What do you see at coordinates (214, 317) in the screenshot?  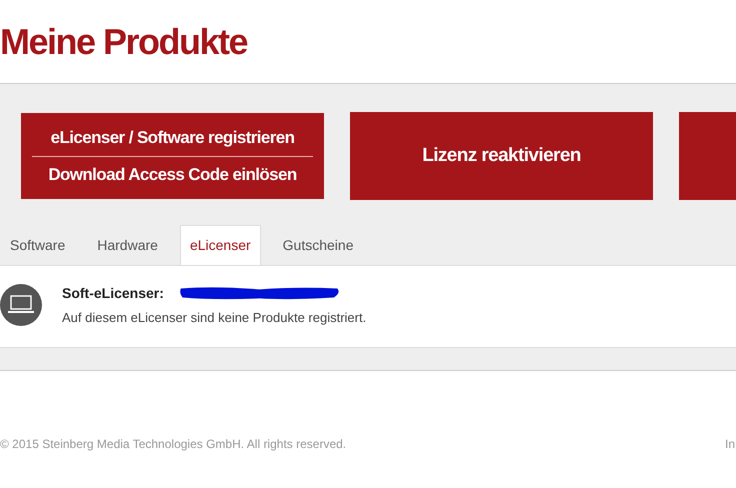 I see `empty-message: Auf diesem eLicenser sind keine Produkte registriert.` at bounding box center [214, 317].